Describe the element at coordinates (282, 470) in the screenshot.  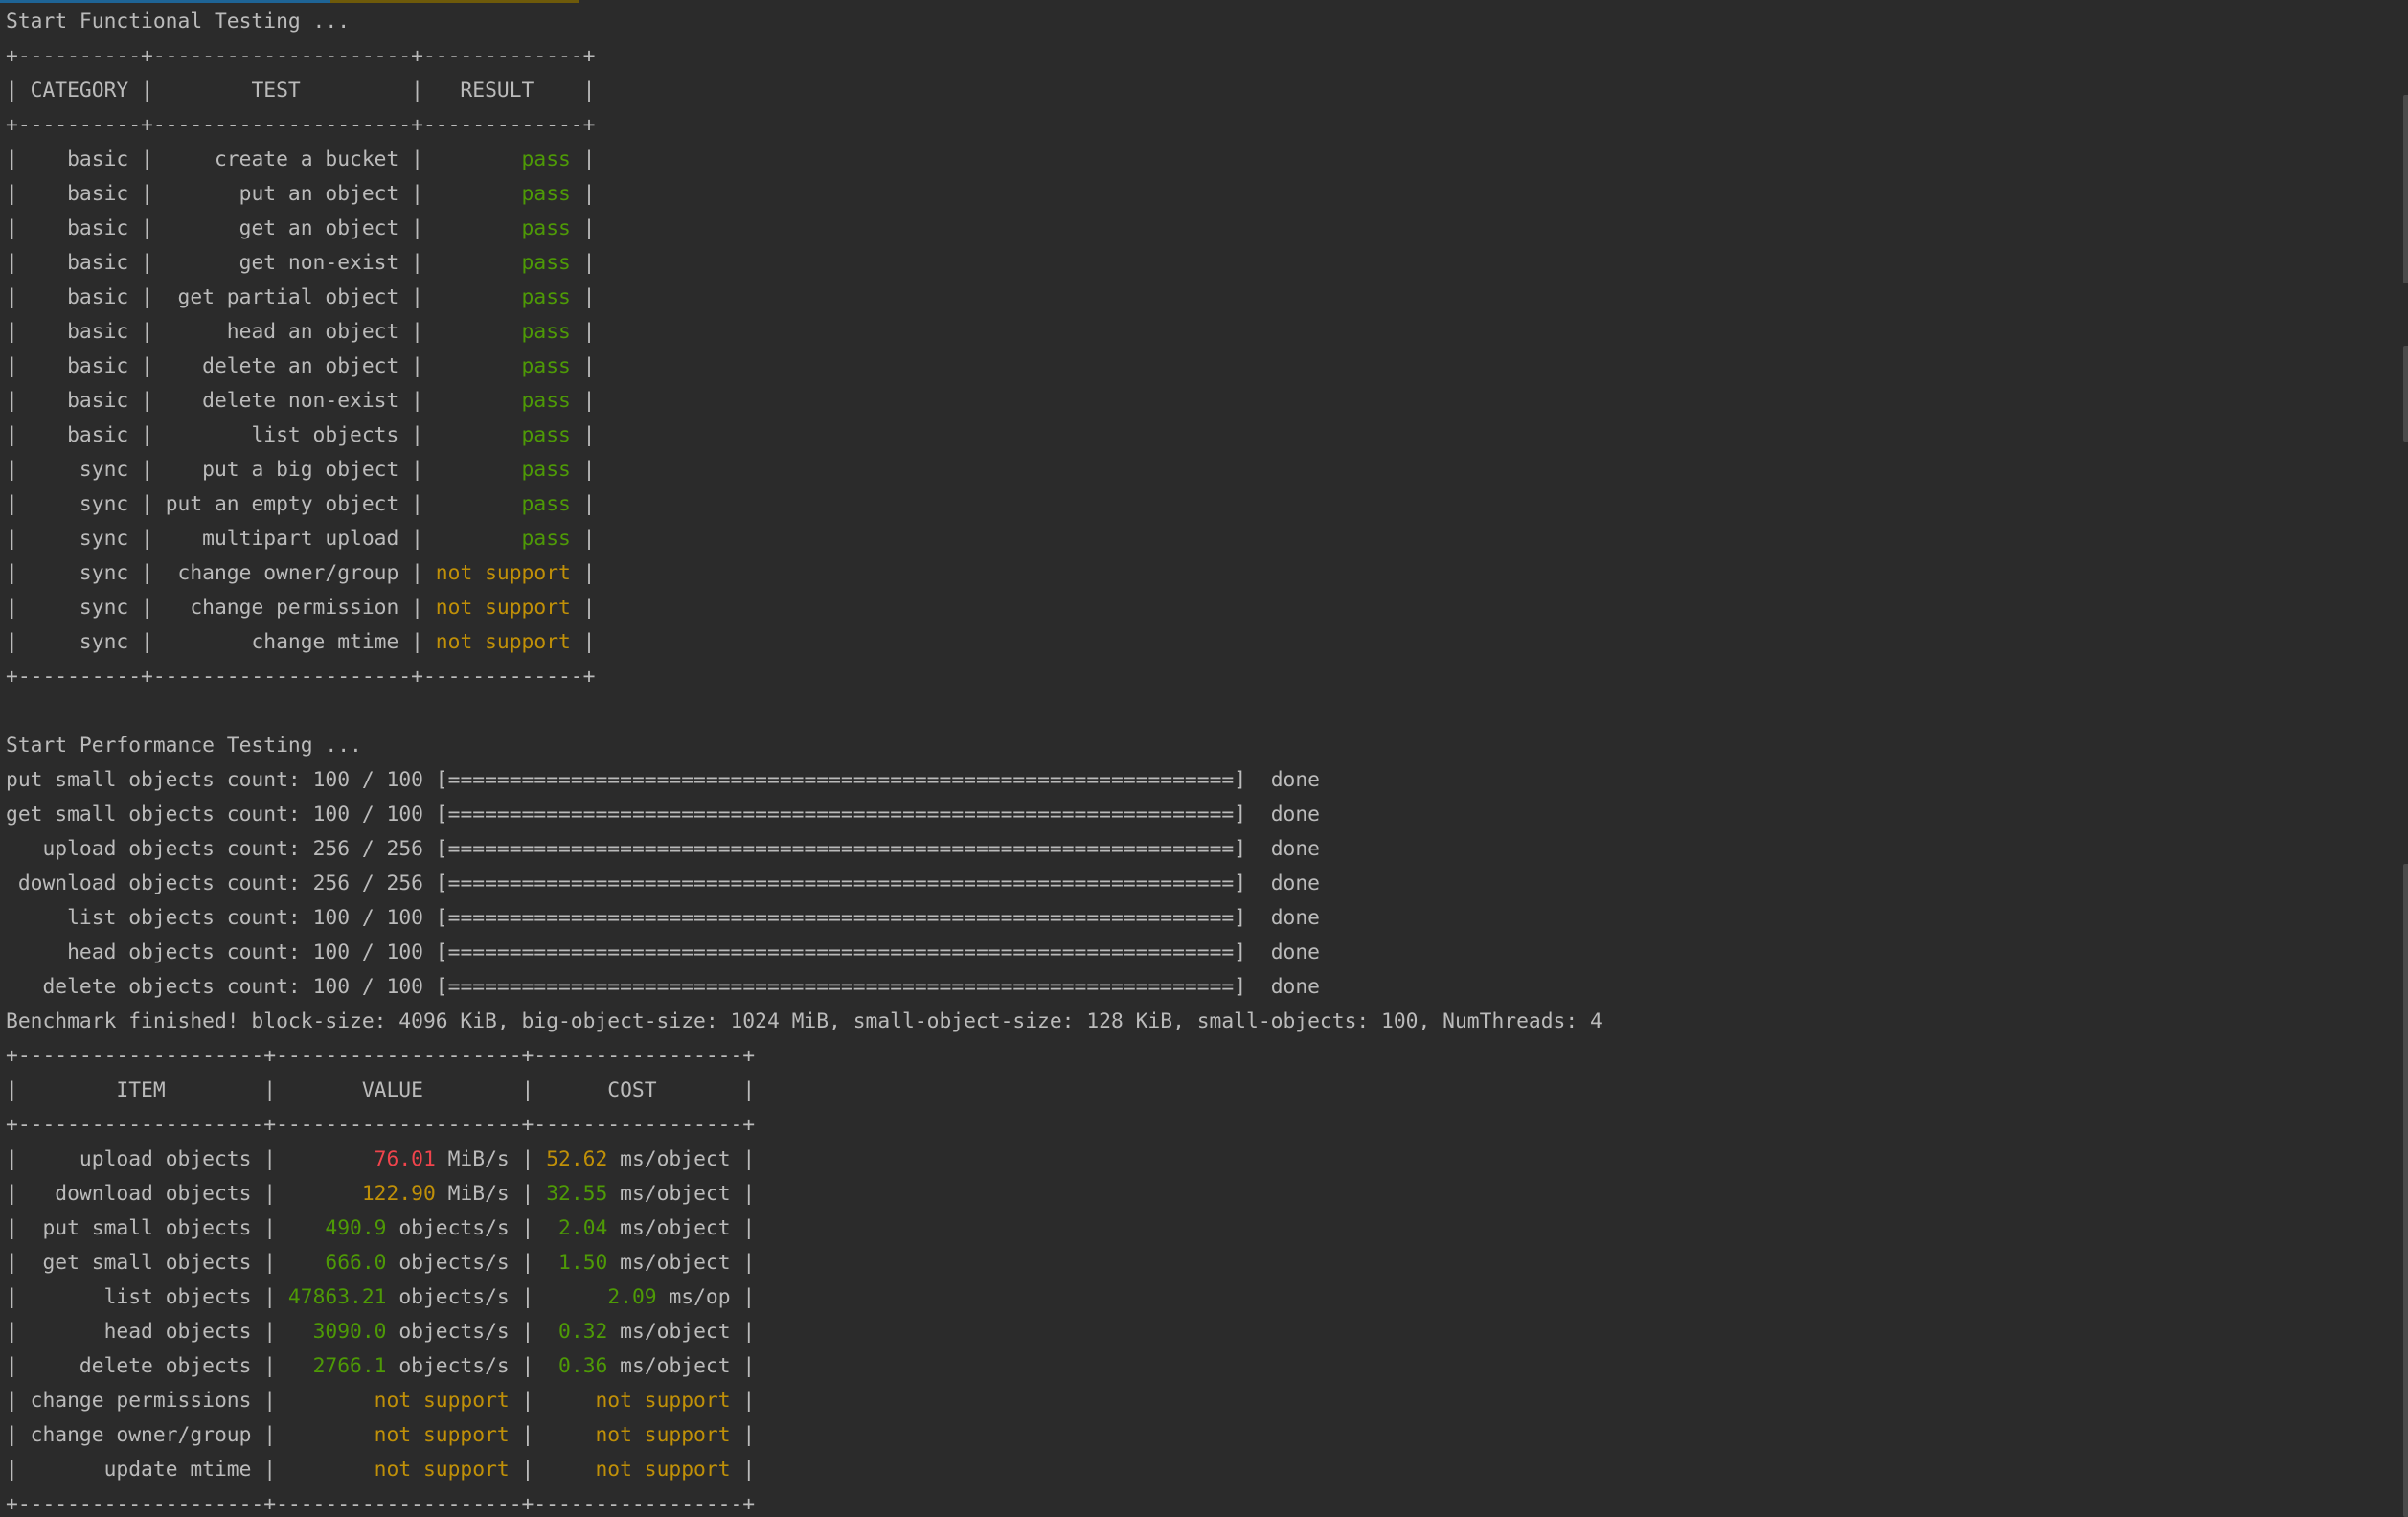
I see `test-cell: put a big object` at that location.